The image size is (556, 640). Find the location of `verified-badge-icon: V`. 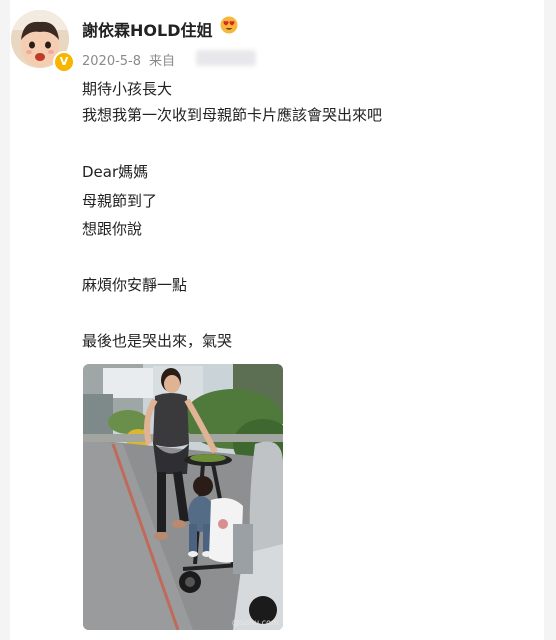

verified-badge-icon: V is located at coordinates (64, 62).